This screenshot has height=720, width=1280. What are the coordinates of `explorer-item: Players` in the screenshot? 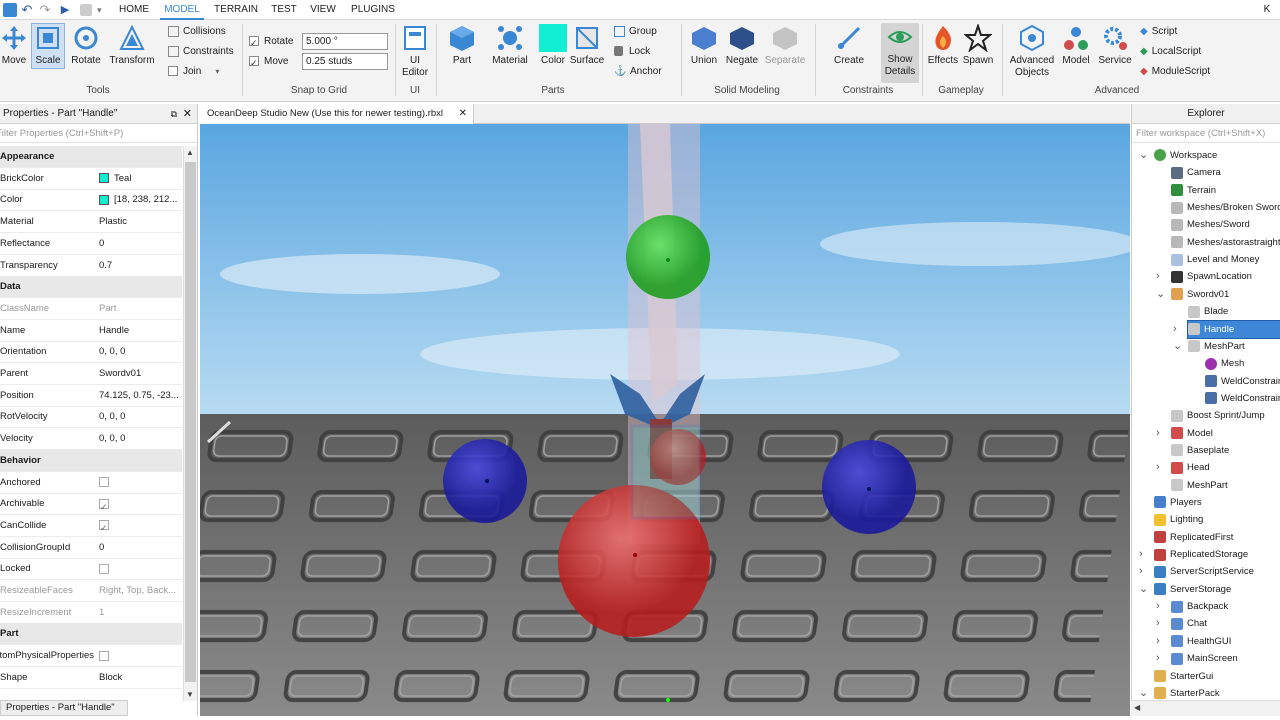 It's located at (1178, 502).